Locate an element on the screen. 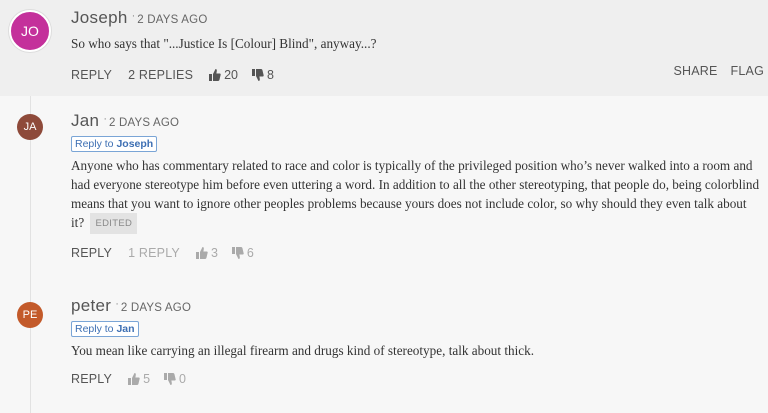 The height and width of the screenshot is (413, 768). downvote-button: 6 is located at coordinates (242, 253).